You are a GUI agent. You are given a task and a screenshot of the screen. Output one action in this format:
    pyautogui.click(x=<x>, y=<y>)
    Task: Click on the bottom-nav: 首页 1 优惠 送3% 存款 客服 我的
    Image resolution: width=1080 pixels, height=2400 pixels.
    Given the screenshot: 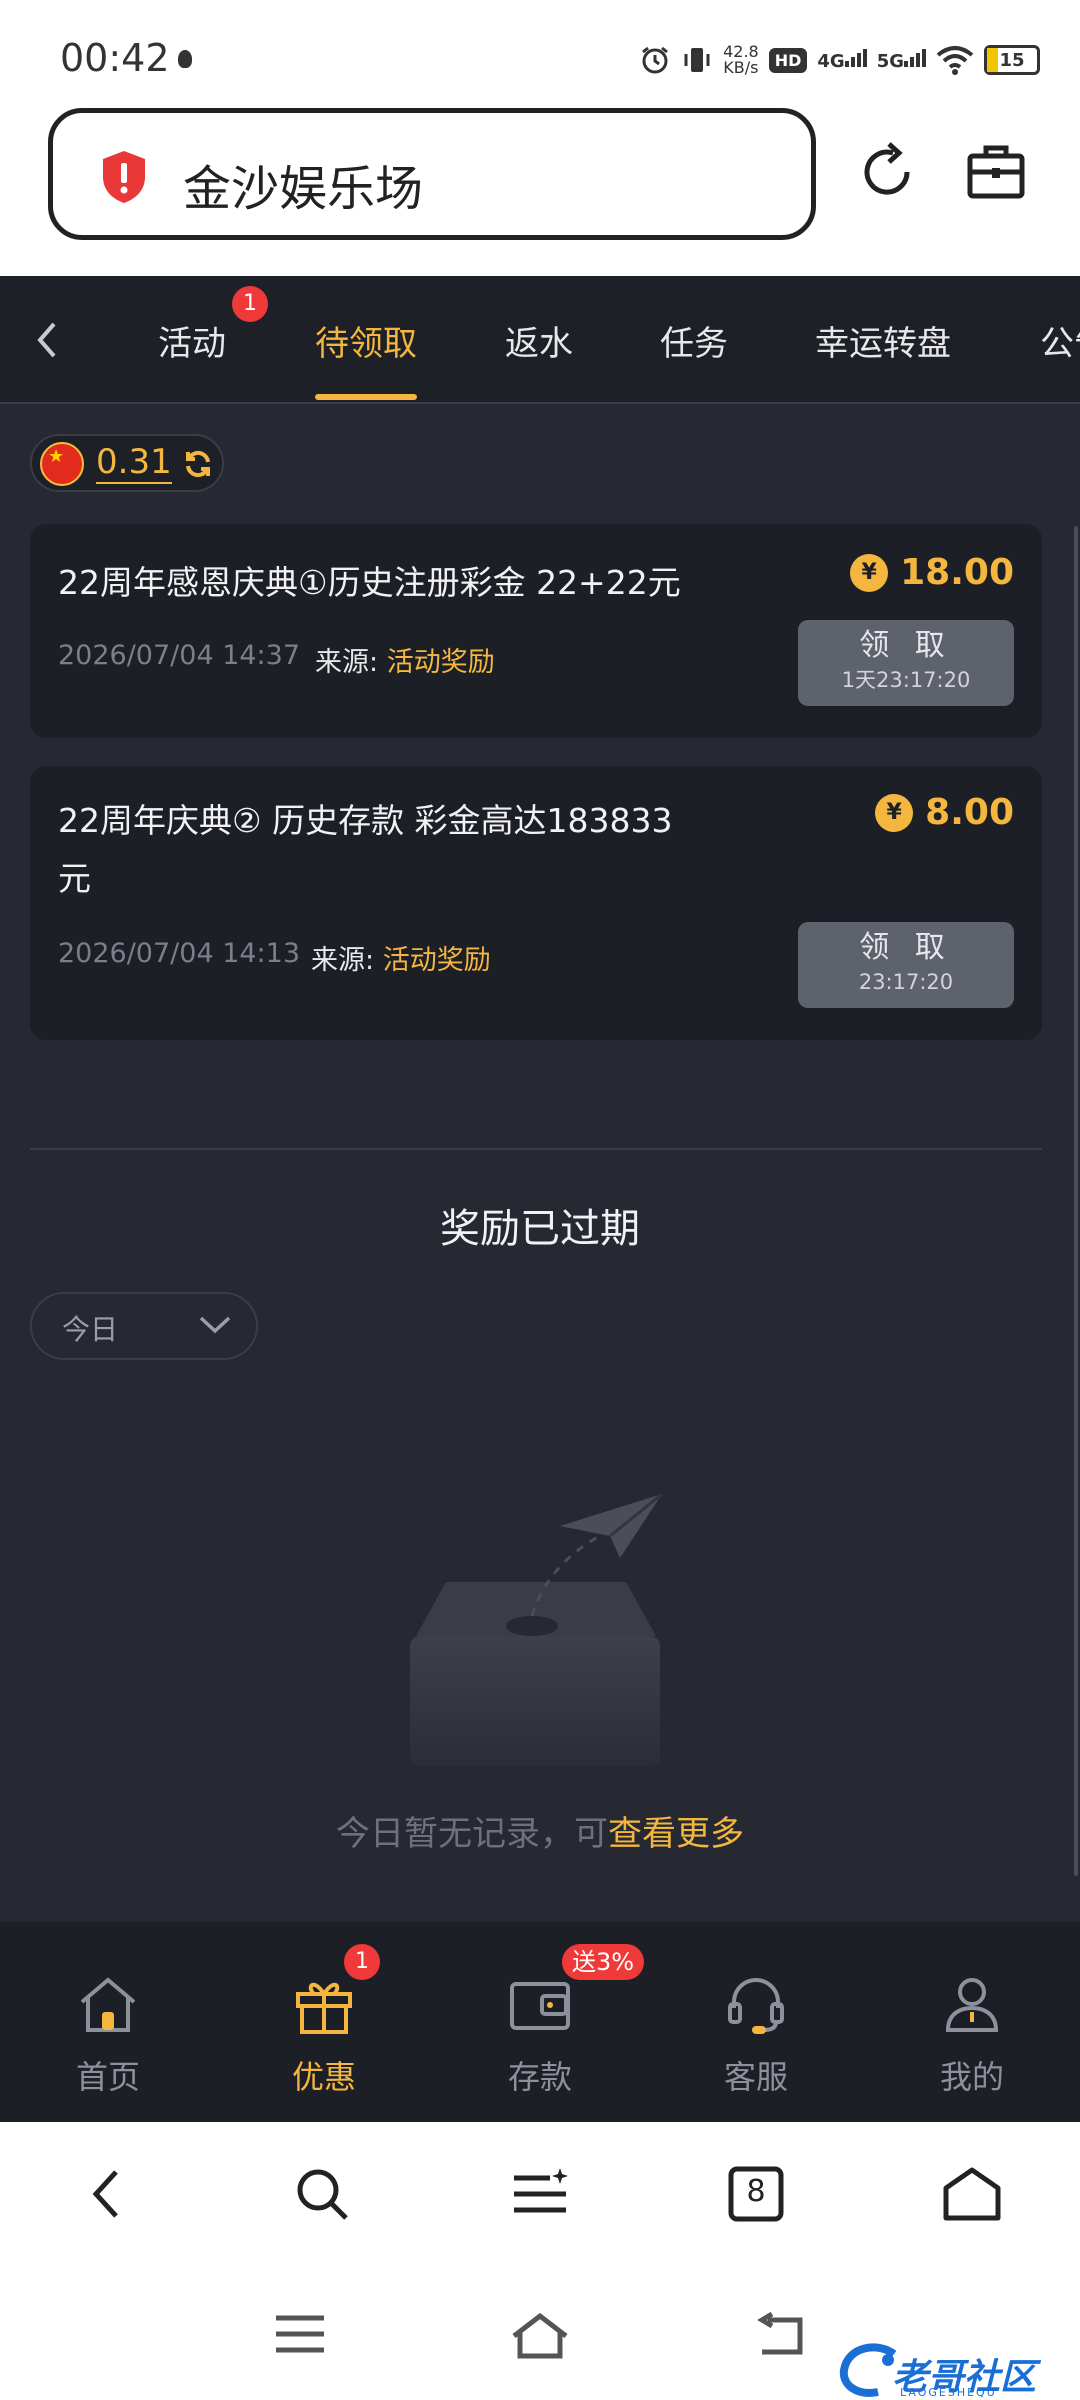 What is the action you would take?
    pyautogui.click(x=540, y=2022)
    